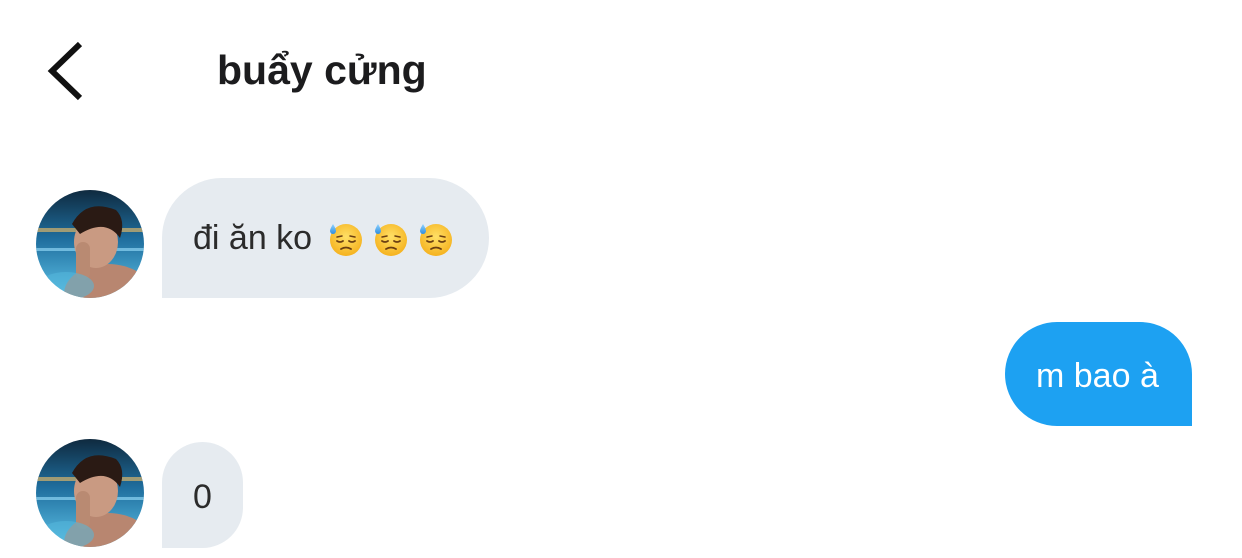  I want to click on emoji-group, so click(395, 240).